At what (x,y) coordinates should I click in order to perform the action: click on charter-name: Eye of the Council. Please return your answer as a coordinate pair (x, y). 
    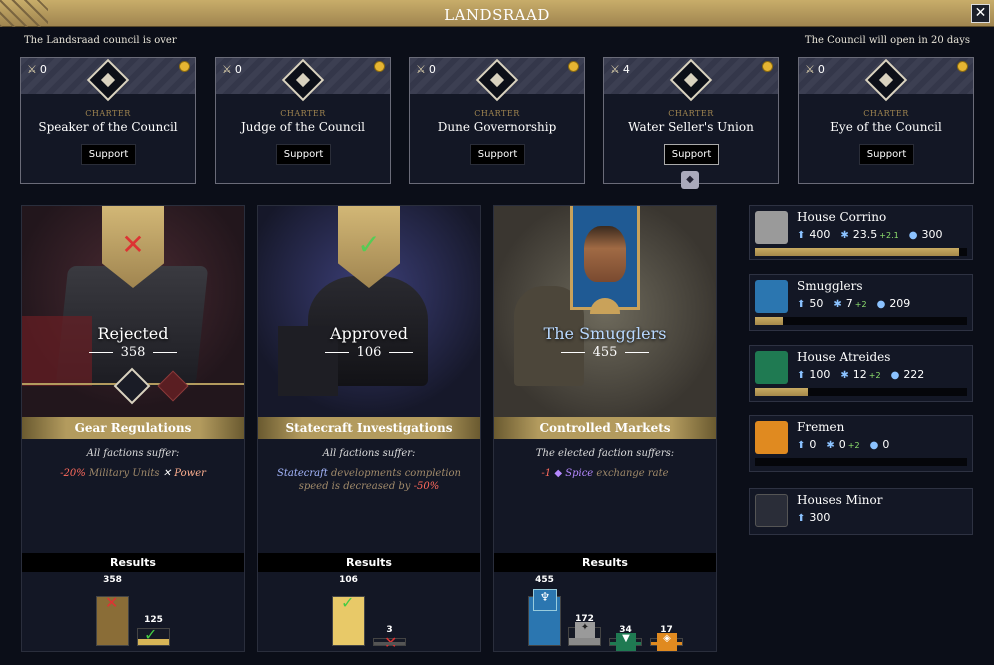
    Looking at the image, I should click on (886, 127).